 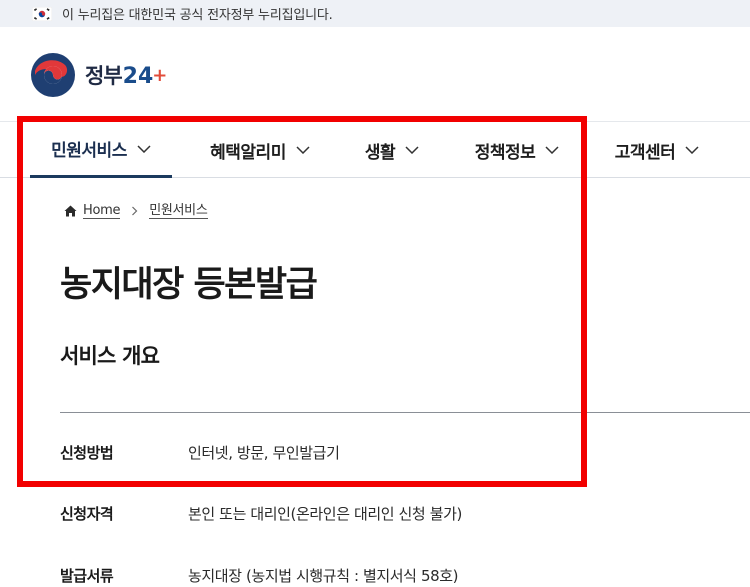 I want to click on nav-item-policy-info: 정책정보, so click(x=517, y=150).